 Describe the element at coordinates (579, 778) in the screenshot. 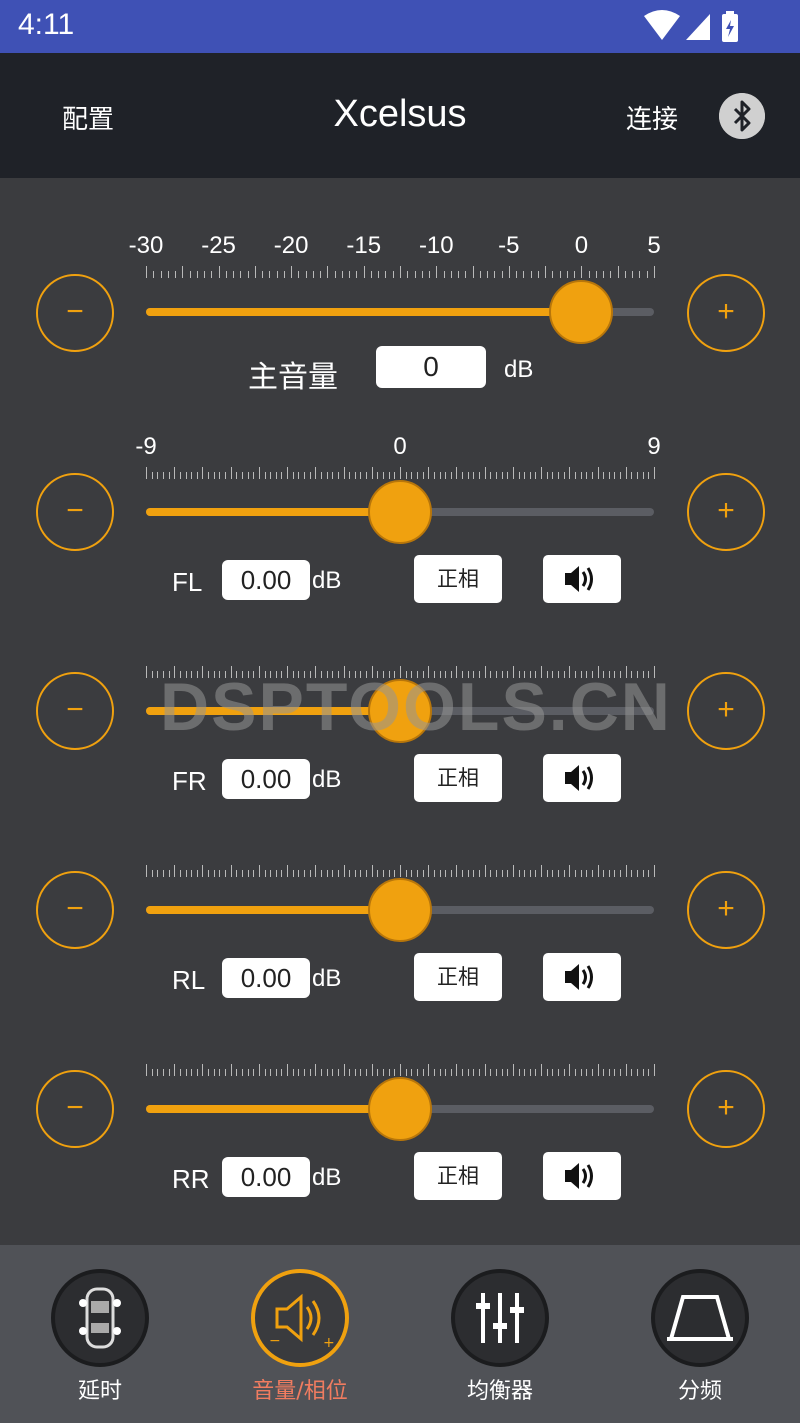

I see `speaker-icon` at that location.